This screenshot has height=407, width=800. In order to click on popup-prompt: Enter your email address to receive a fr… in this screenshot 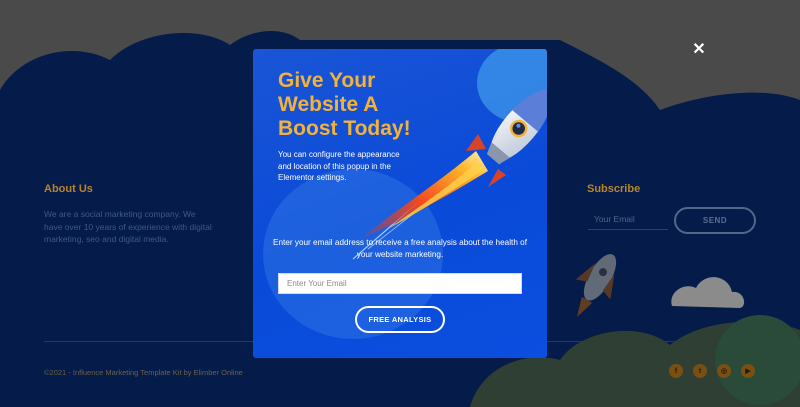, I will do `click(400, 248)`.